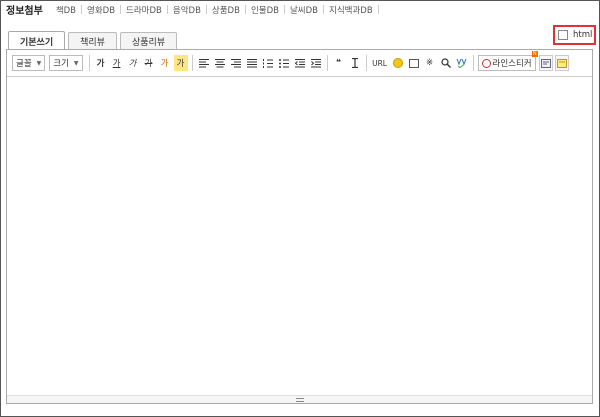 The width and height of the screenshot is (600, 417). I want to click on font-size-label: 크기, so click(61, 64).